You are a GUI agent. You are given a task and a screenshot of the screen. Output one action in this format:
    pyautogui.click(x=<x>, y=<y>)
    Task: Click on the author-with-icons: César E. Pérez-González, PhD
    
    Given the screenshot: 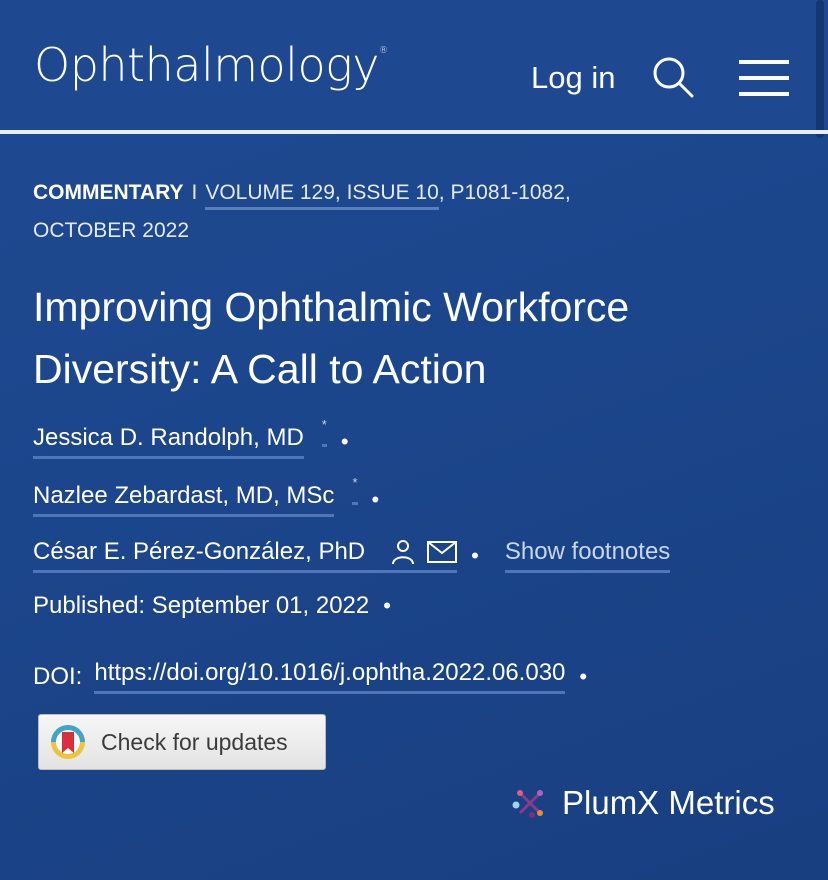 What is the action you would take?
    pyautogui.click(x=245, y=555)
    